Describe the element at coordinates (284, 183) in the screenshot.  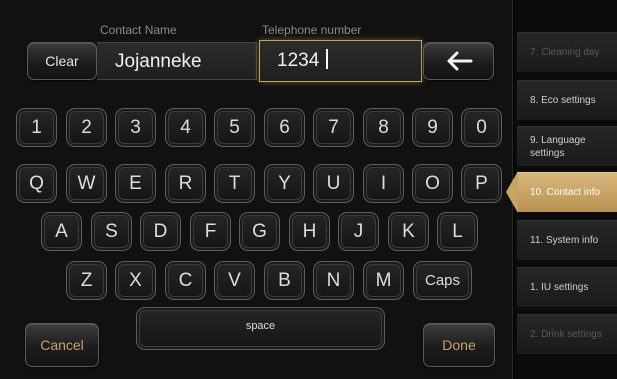
I see `key-y: Y` at that location.